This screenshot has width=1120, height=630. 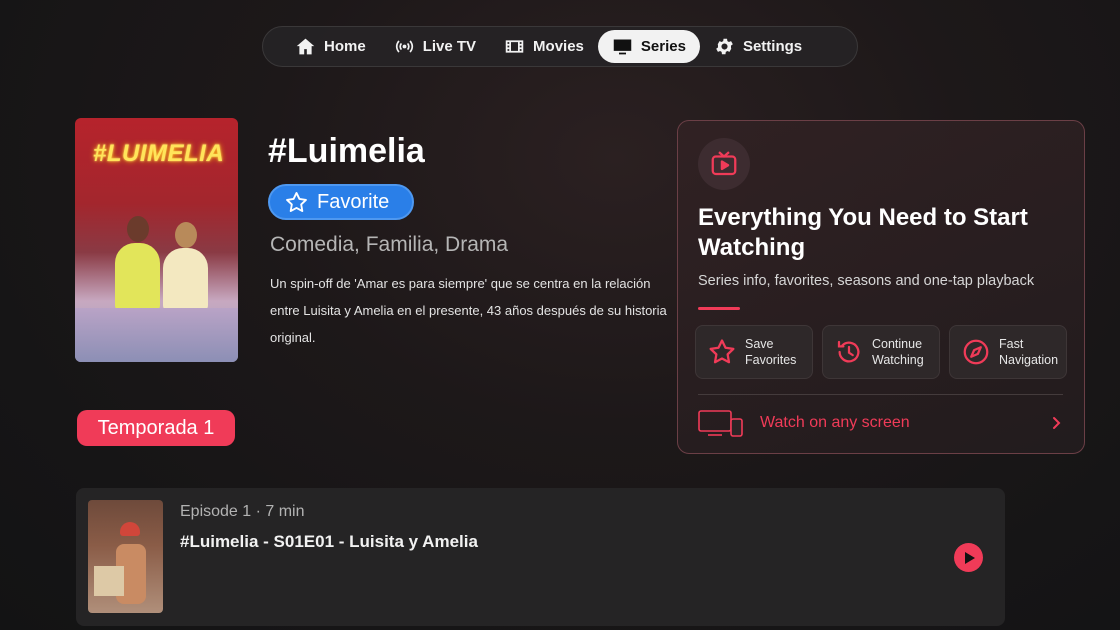 What do you see at coordinates (976, 352) in the screenshot?
I see `compass-icon` at bounding box center [976, 352].